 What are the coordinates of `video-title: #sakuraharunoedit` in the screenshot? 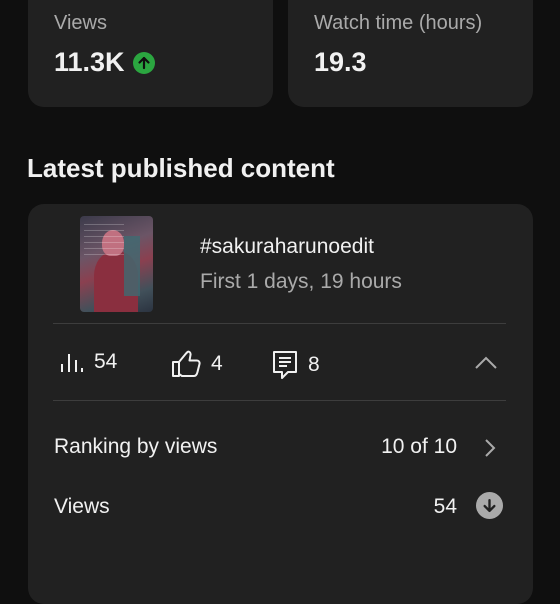 It's located at (287, 247).